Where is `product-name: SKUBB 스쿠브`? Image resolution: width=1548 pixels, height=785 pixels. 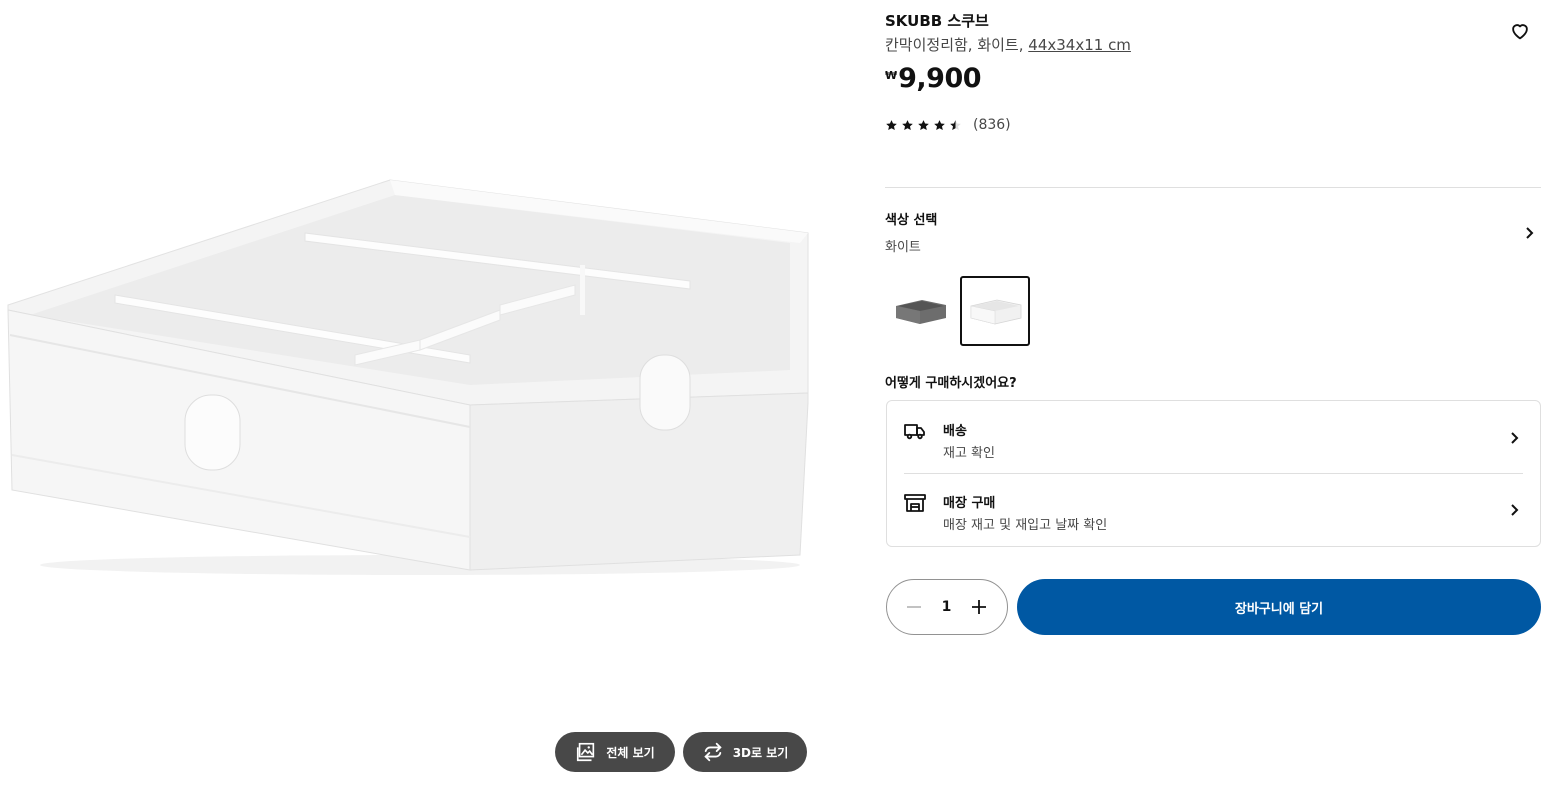 product-name: SKUBB 스쿠브 is located at coordinates (937, 21).